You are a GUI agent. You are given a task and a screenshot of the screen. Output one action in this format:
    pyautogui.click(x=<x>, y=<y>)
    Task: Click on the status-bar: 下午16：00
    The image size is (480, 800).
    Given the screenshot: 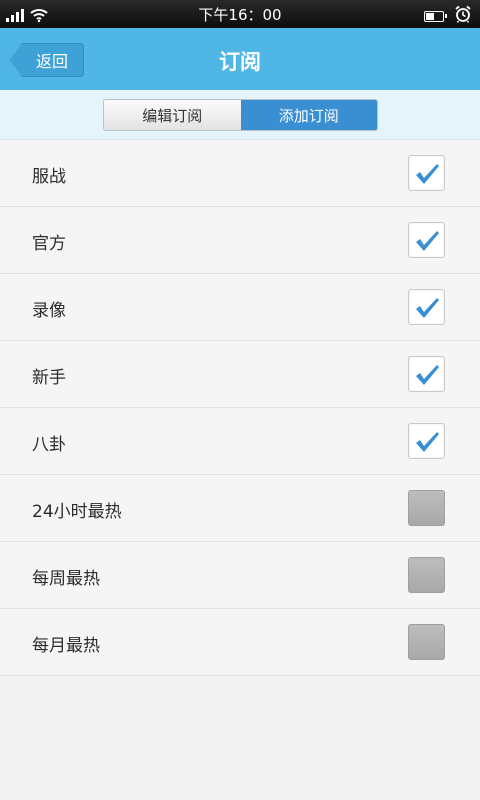 What is the action you would take?
    pyautogui.click(x=240, y=14)
    